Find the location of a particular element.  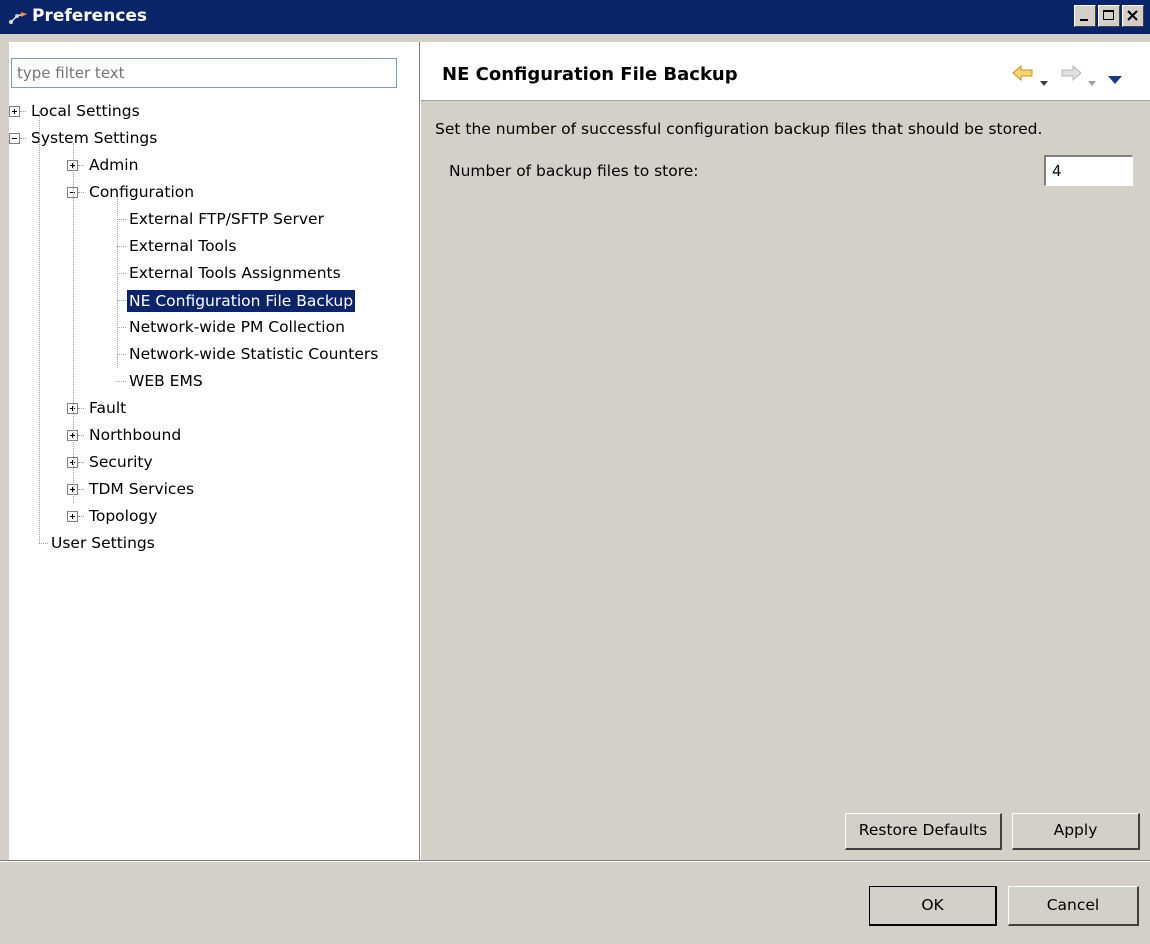

caption-buttons is located at coordinates (1108, 16).